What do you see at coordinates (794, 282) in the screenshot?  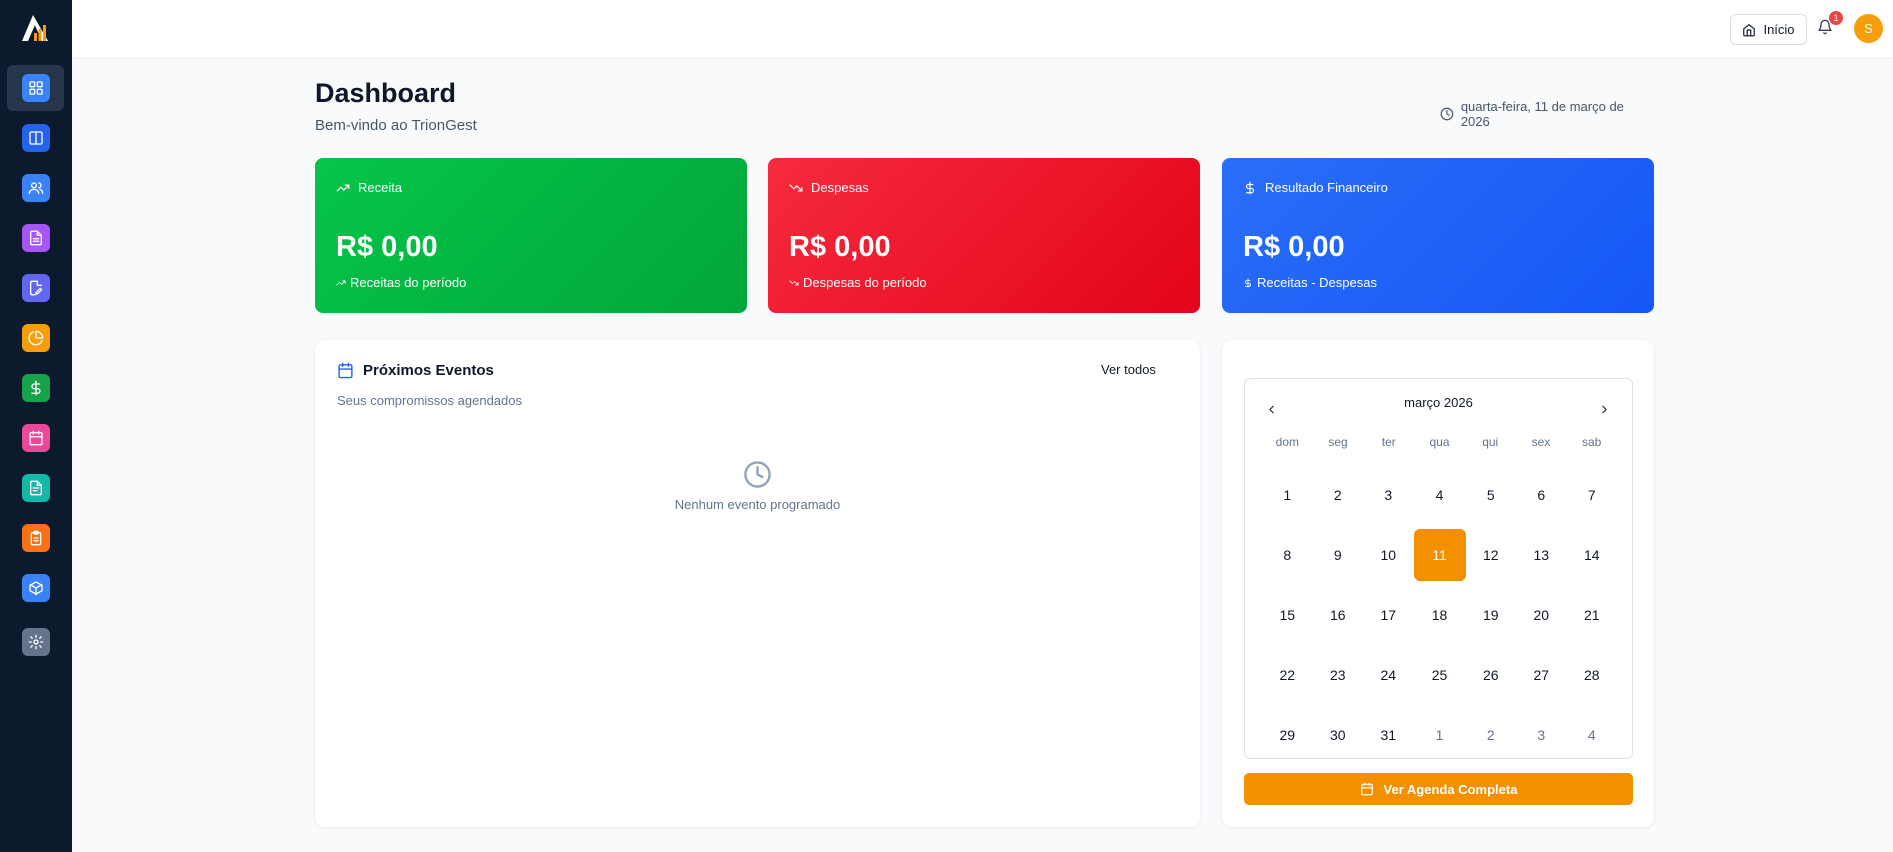 I see `trending-down-small-icon` at bounding box center [794, 282].